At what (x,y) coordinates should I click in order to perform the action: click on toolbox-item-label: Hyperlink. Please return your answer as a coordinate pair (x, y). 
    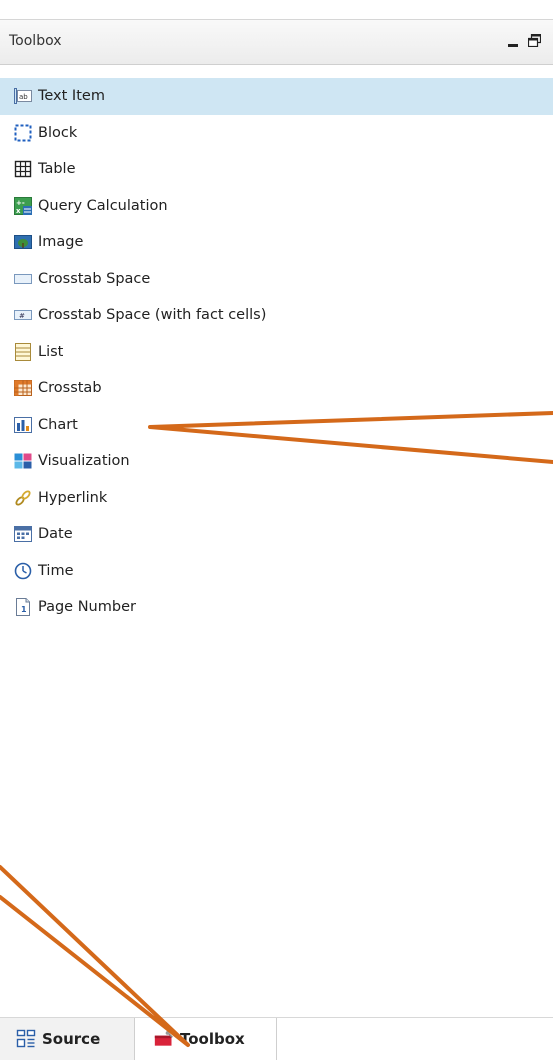
    Looking at the image, I should click on (73, 497).